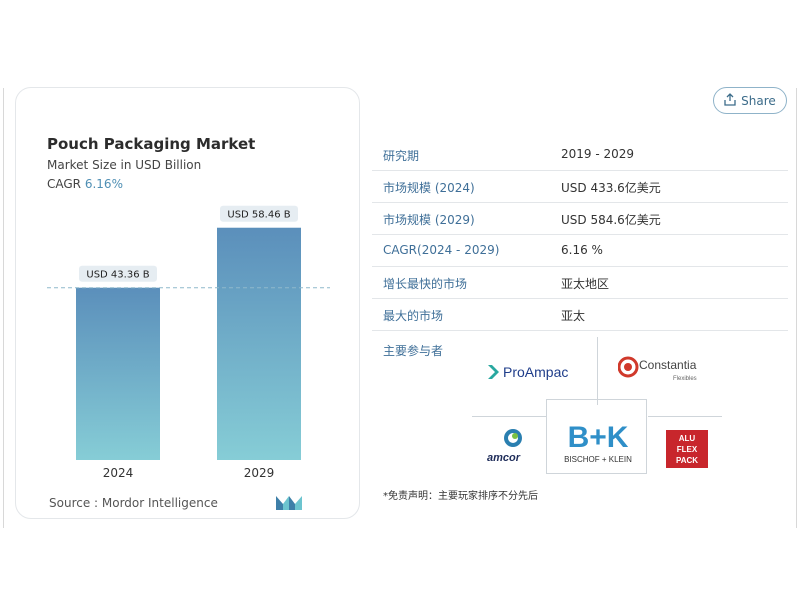  What do you see at coordinates (598, 437) in the screenshot?
I see `svg-text: B+K` at bounding box center [598, 437].